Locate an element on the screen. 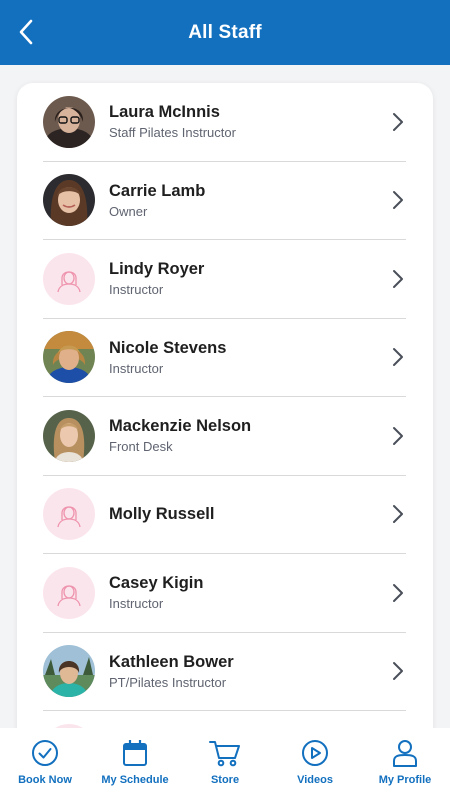 Image resolution: width=450 pixels, height=800 pixels. staff-info: Casey Kigin Instructor is located at coordinates (248, 592).